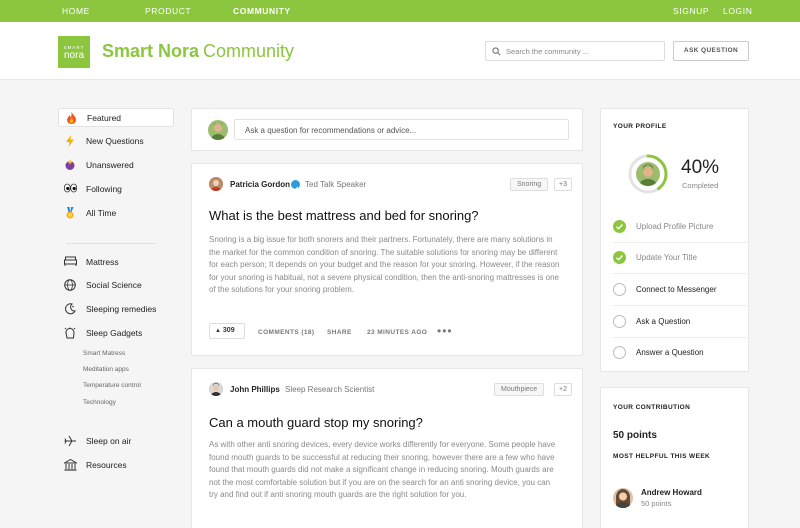 This screenshot has width=800, height=528. What do you see at coordinates (104, 353) in the screenshot?
I see `sidebar-subitem-smart-matress: Smart Matress` at bounding box center [104, 353].